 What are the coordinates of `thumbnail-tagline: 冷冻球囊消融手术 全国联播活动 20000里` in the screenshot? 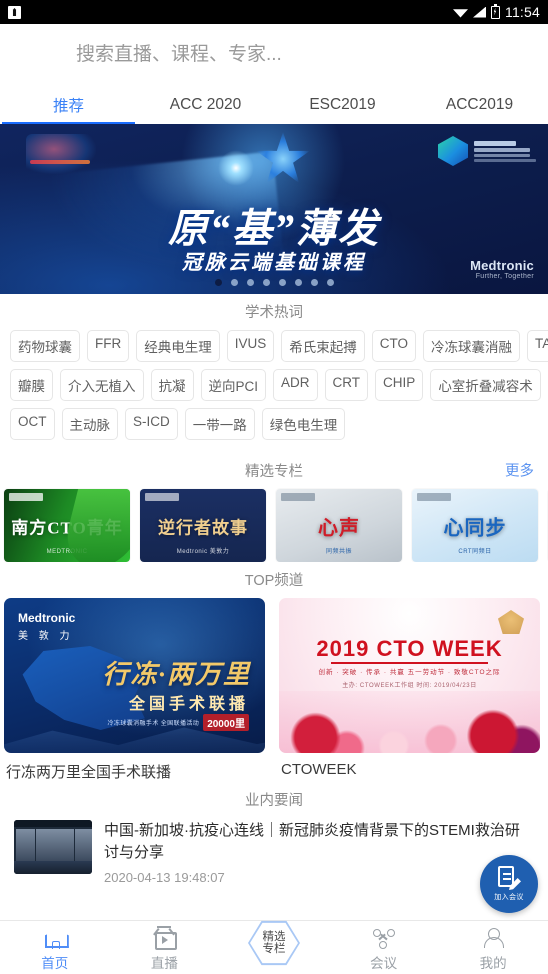 It's located at (178, 722).